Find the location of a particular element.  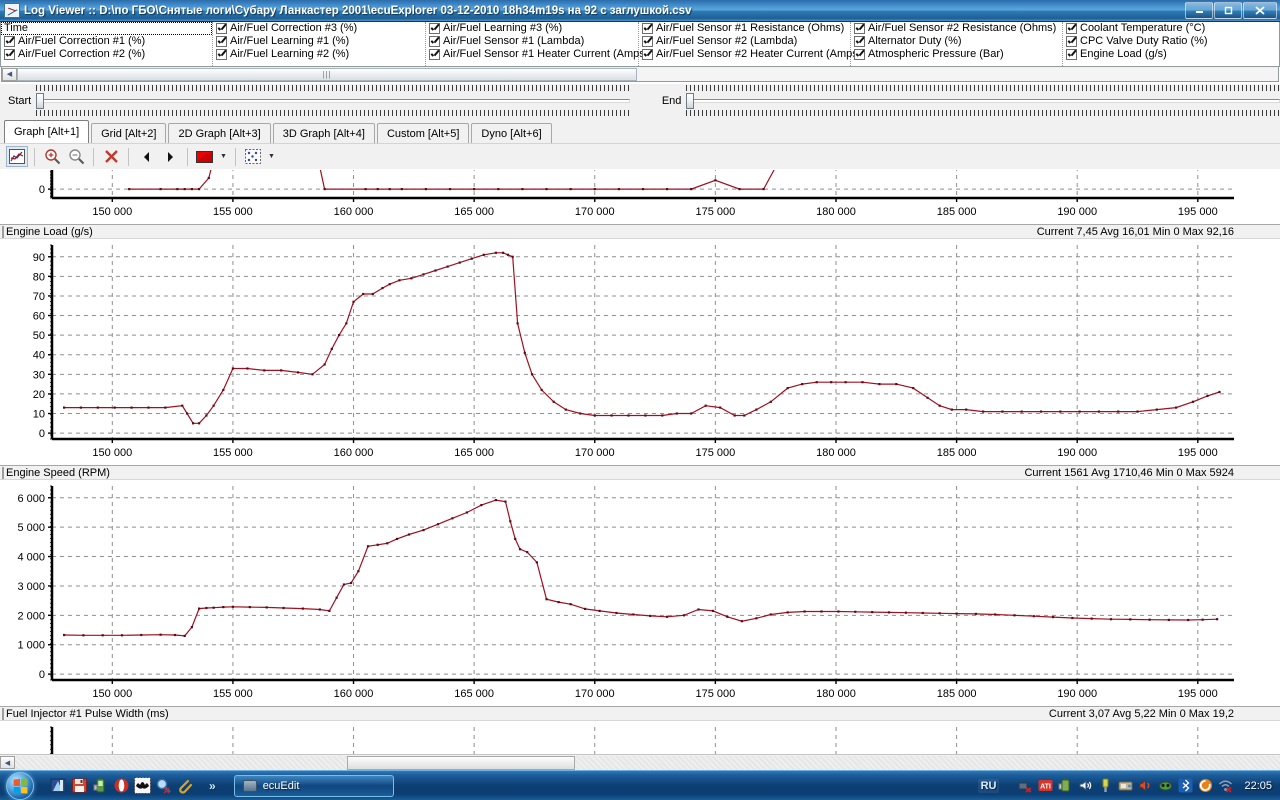

language-indicator: RU is located at coordinates (988, 785).